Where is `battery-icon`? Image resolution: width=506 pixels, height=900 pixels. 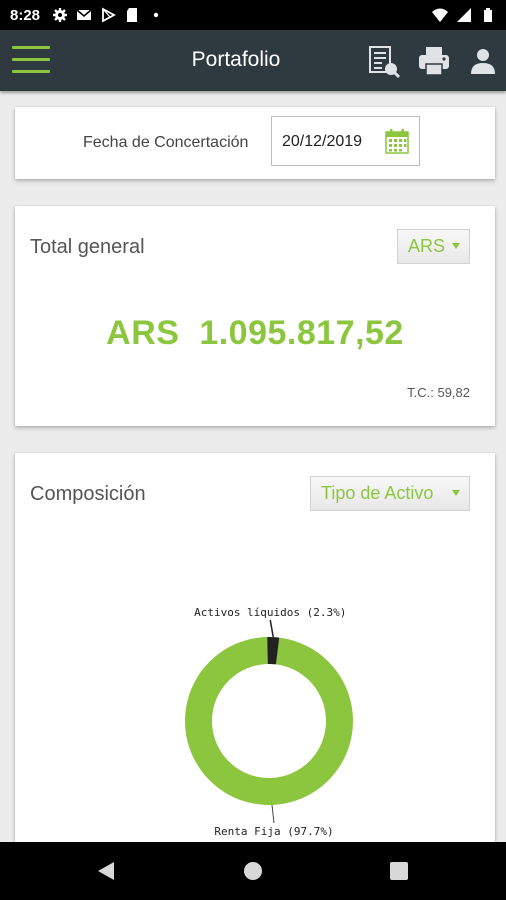
battery-icon is located at coordinates (488, 15).